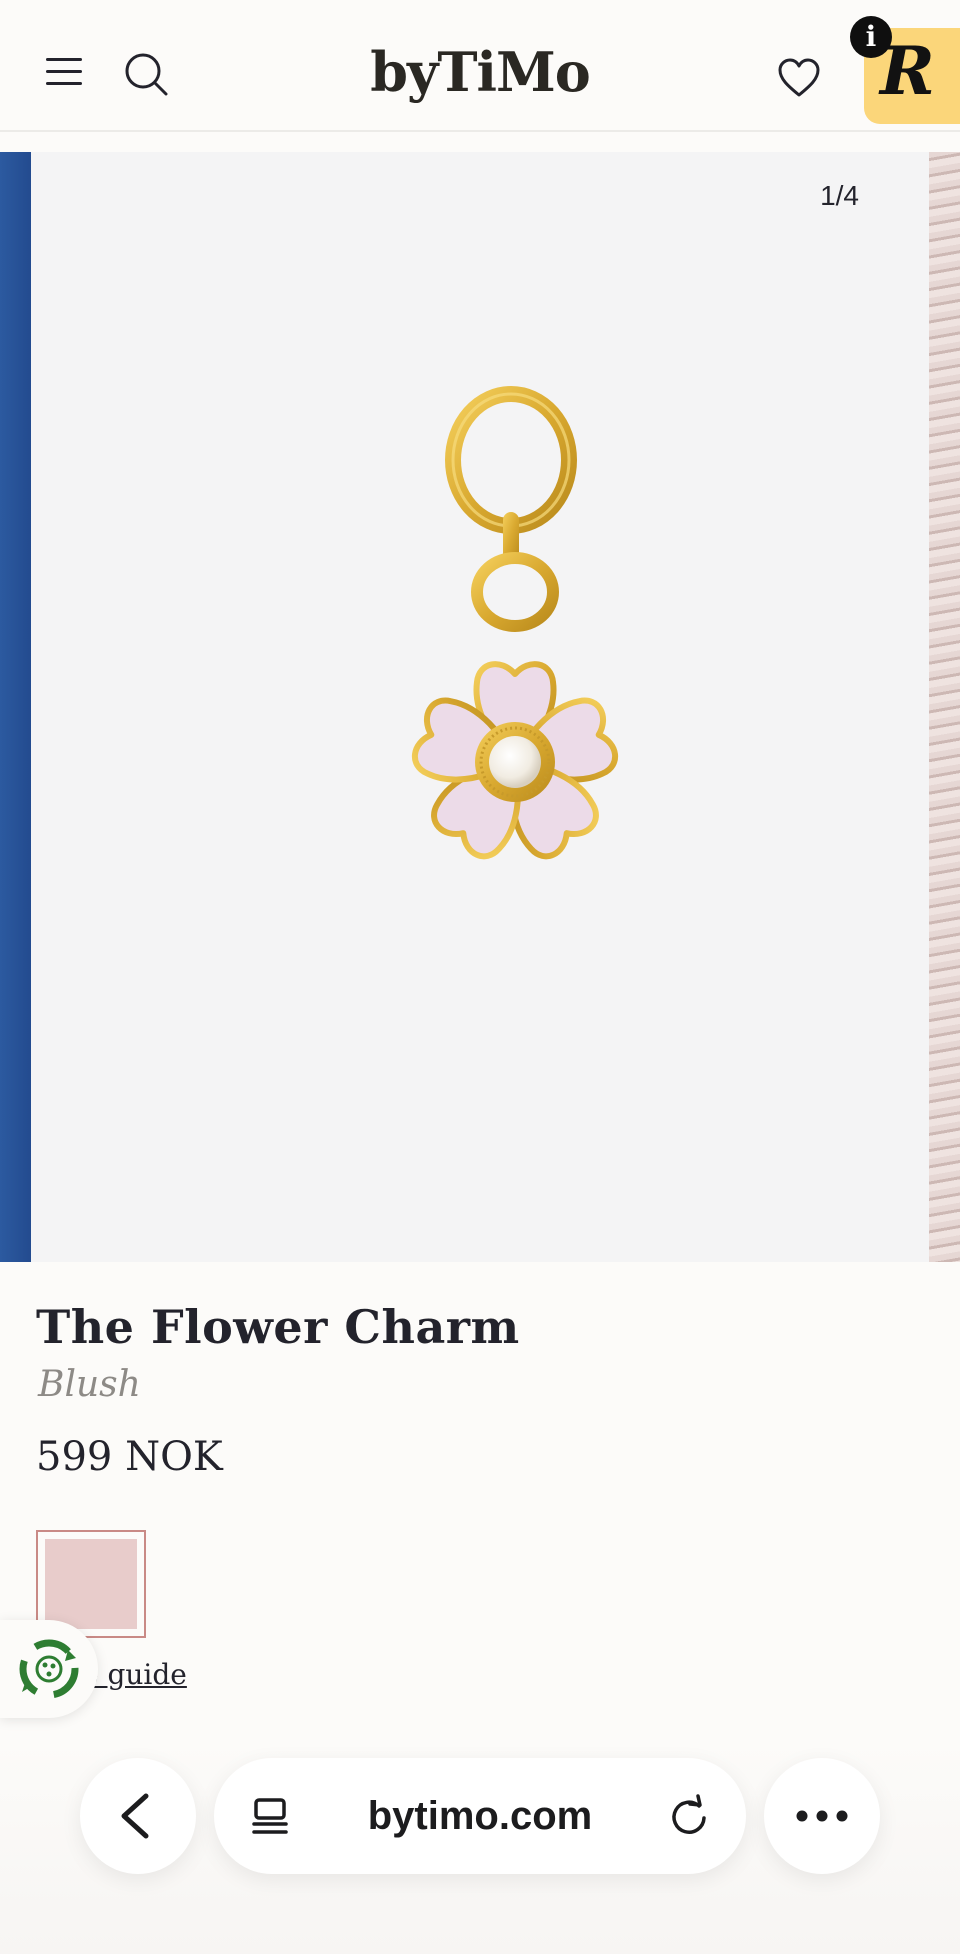 This screenshot has width=960, height=1954. What do you see at coordinates (689, 1815) in the screenshot?
I see `reload-icon` at bounding box center [689, 1815].